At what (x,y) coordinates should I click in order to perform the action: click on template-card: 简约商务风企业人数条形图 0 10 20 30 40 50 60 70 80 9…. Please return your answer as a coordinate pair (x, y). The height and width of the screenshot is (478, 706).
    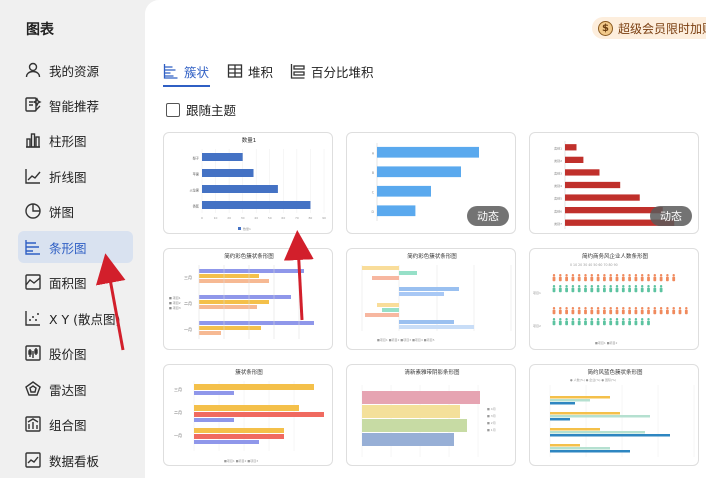
    Looking at the image, I should click on (614, 299).